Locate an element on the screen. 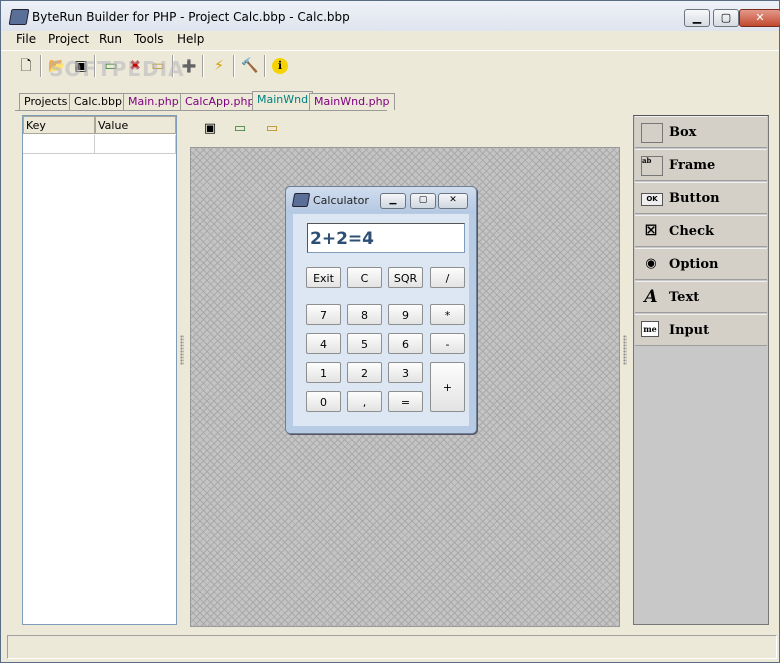 This screenshot has height=663, width=780. app-icon is located at coordinates (19, 17).